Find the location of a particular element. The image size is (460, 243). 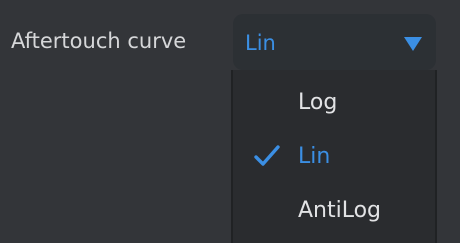

menu-item-log: Log is located at coordinates (334, 104).